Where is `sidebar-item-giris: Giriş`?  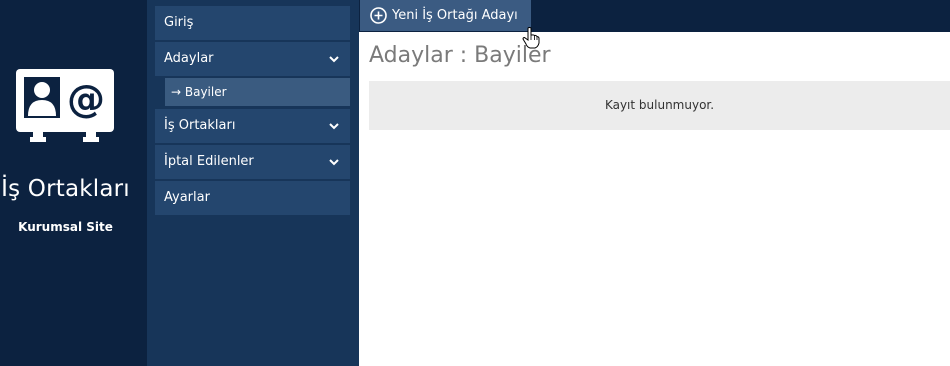 sidebar-item-giris: Giriş is located at coordinates (252, 23).